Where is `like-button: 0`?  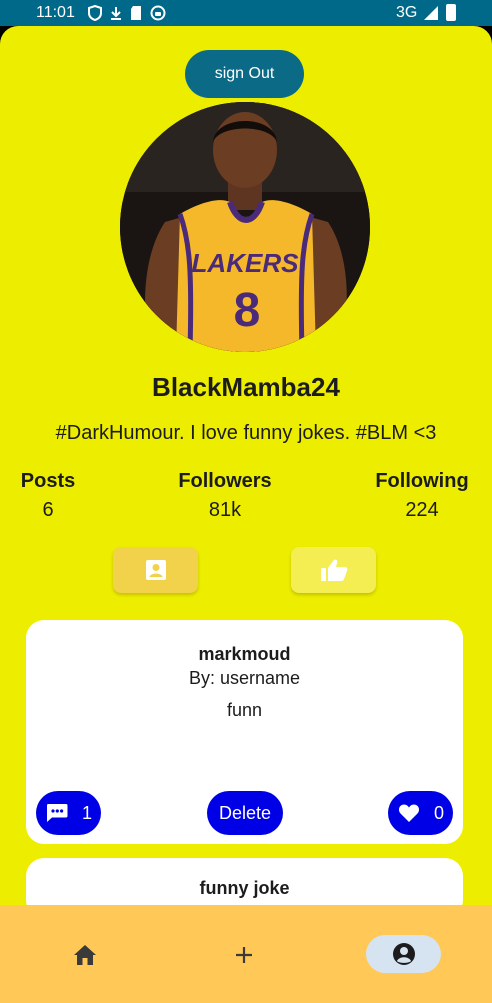
like-button: 0 is located at coordinates (420, 813).